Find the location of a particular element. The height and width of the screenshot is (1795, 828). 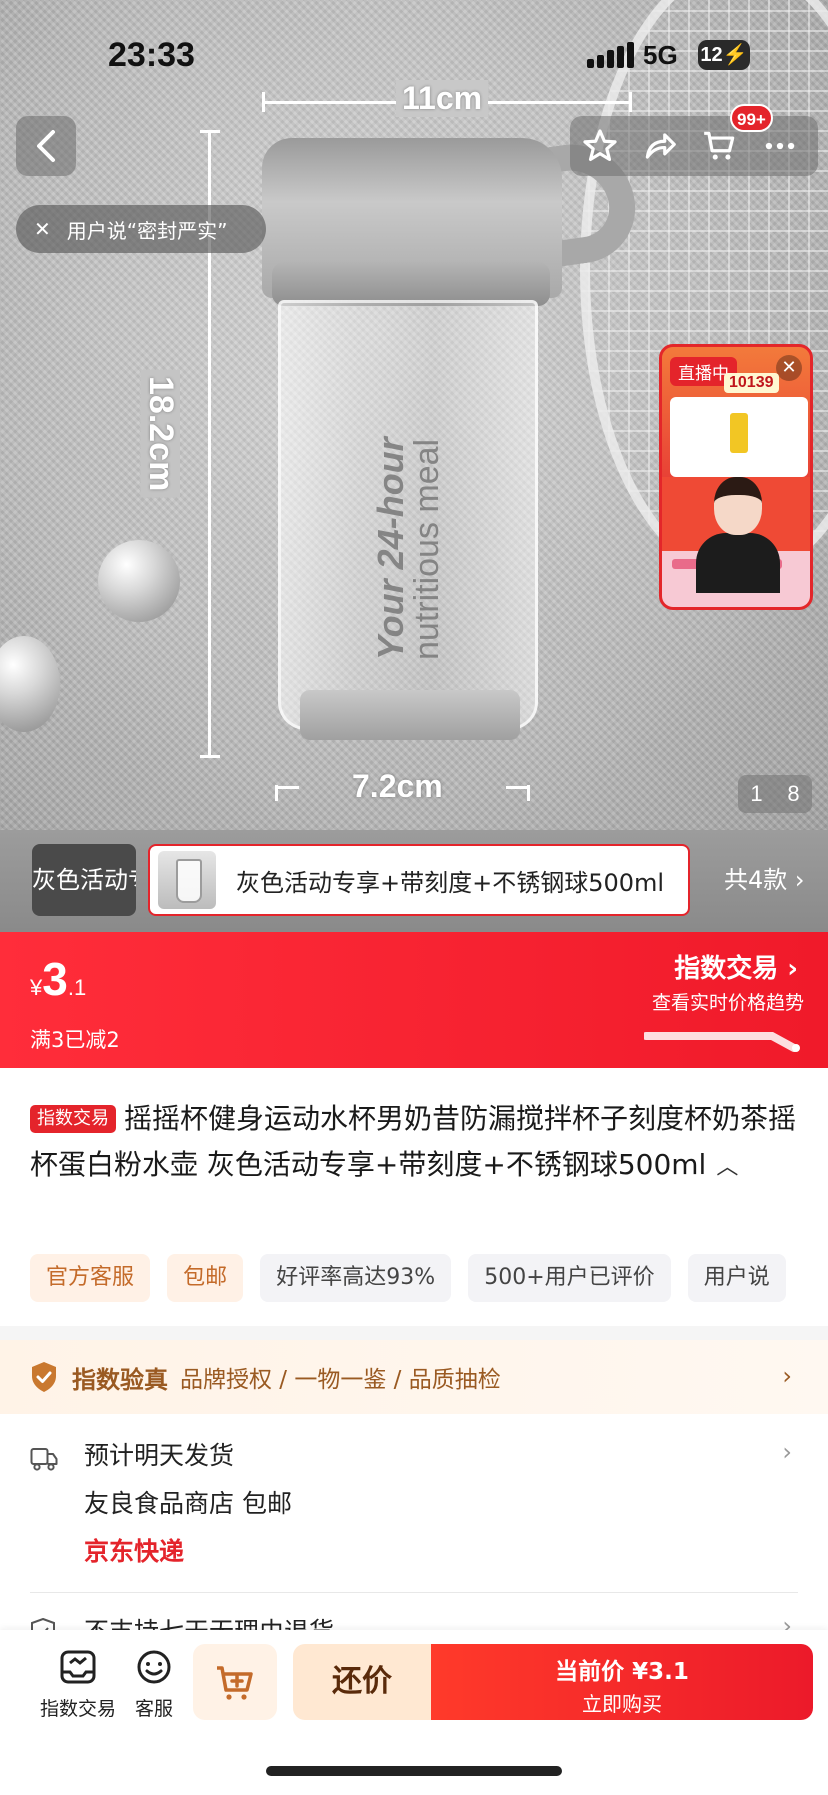

favorite-button is located at coordinates (600, 146).